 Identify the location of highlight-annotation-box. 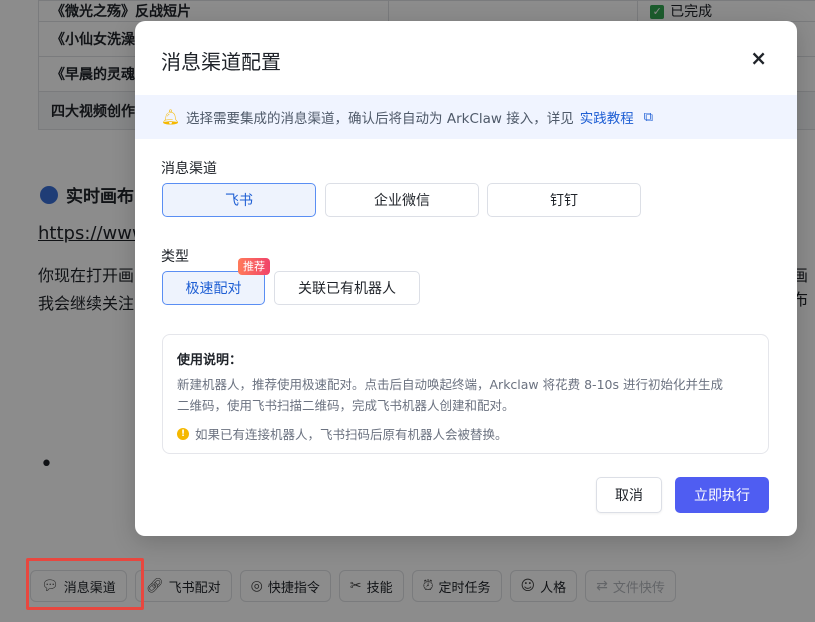
(85, 584).